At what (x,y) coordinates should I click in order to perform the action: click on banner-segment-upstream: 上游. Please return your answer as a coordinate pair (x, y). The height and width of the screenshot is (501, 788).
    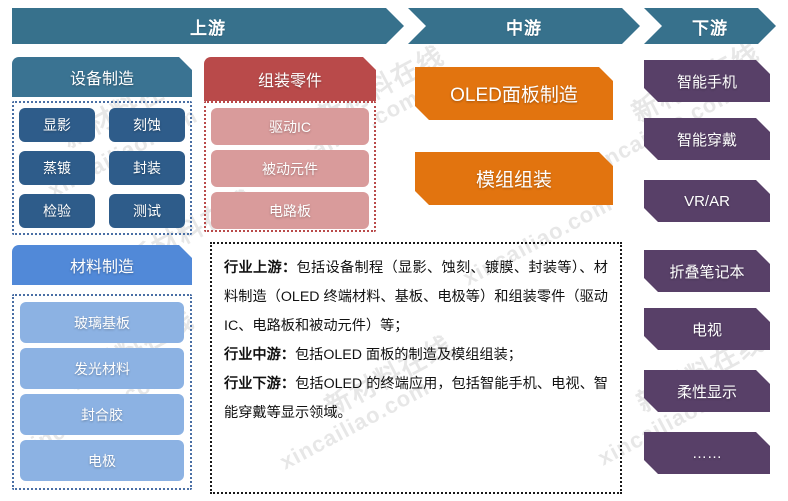
    Looking at the image, I should click on (208, 26).